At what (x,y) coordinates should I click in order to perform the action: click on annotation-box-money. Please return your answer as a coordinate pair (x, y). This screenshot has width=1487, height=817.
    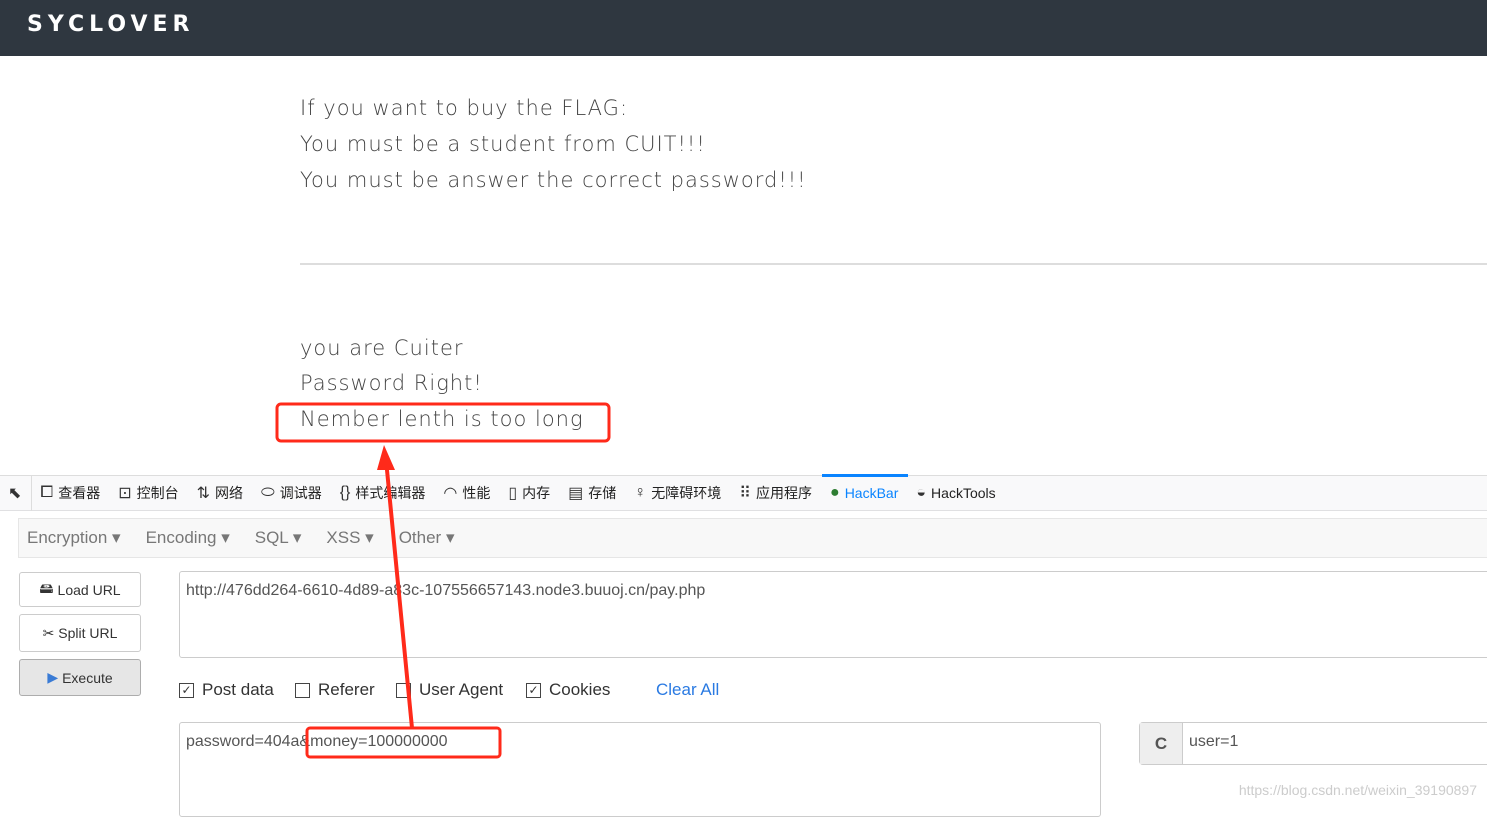
    Looking at the image, I should click on (403, 742).